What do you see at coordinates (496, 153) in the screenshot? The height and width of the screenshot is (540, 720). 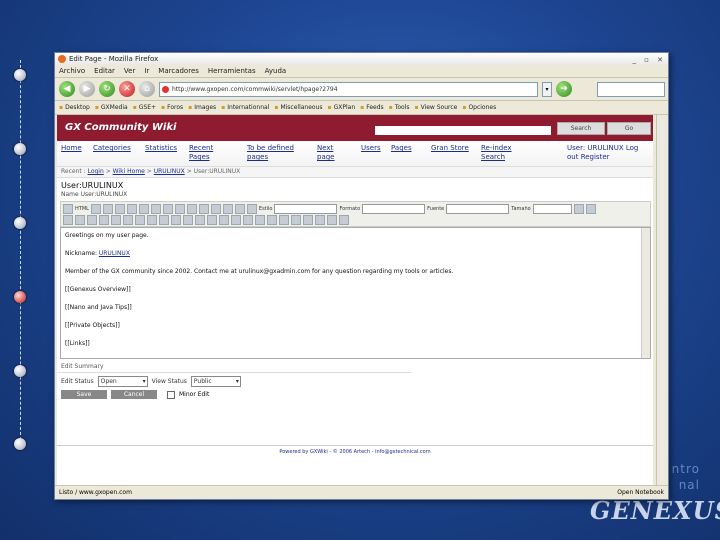 I see `nav-reindex-search: Re-index Search` at bounding box center [496, 153].